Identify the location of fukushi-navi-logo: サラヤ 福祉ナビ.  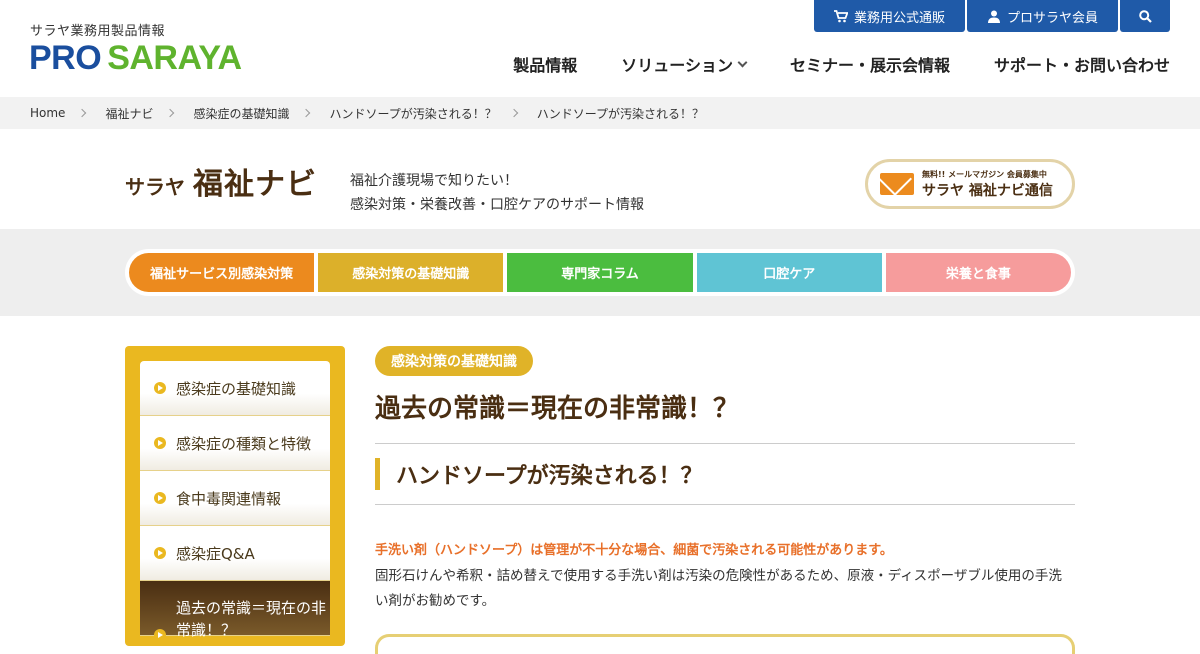
(221, 181).